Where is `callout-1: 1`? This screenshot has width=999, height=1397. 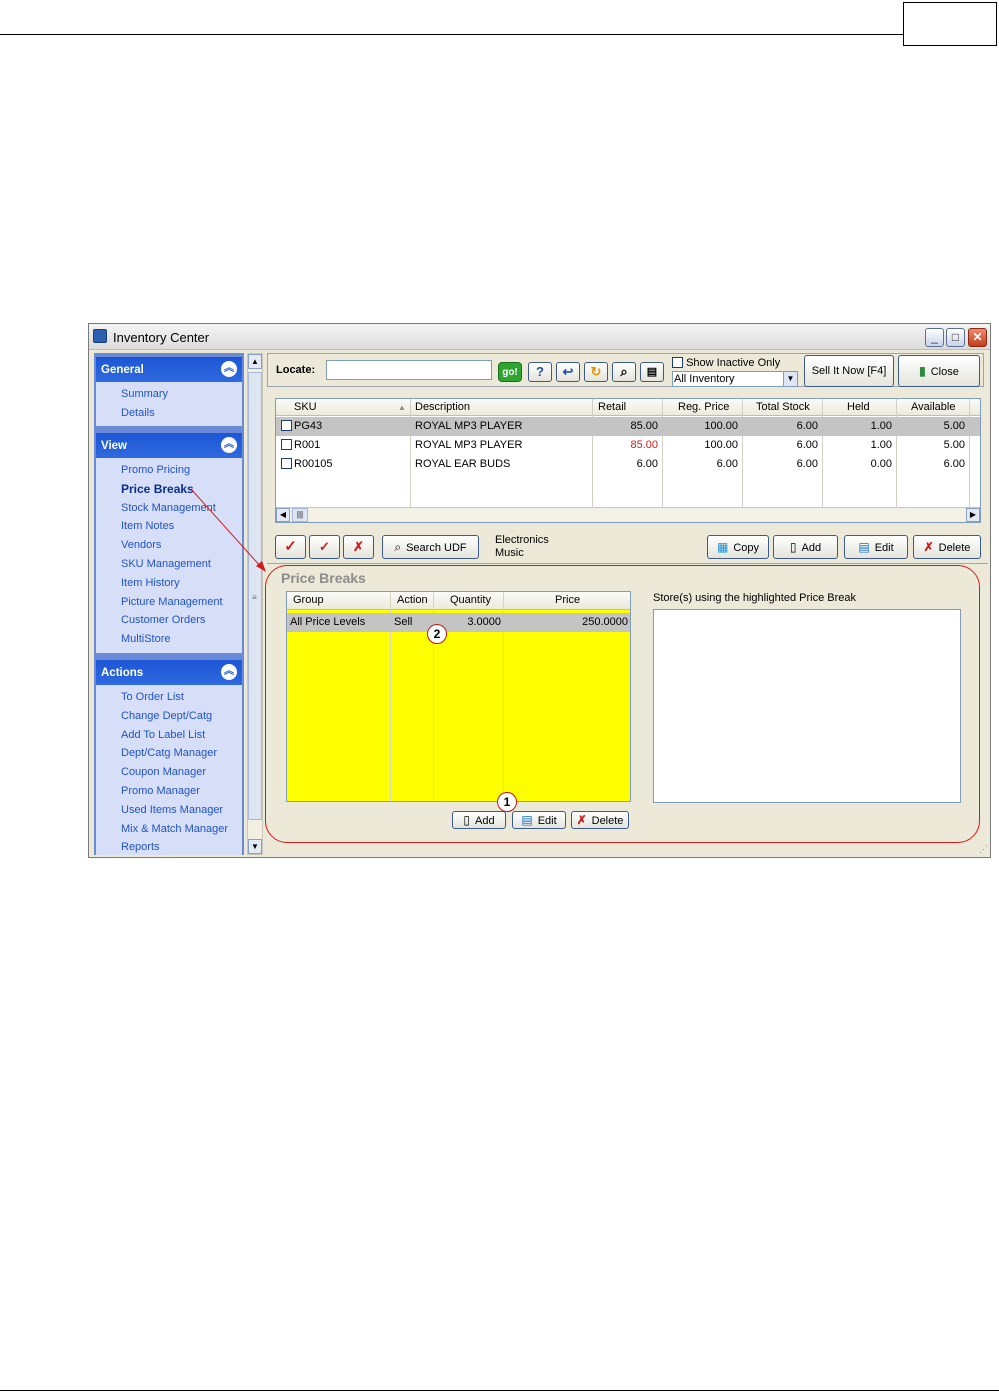
callout-1: 1 is located at coordinates (507, 802).